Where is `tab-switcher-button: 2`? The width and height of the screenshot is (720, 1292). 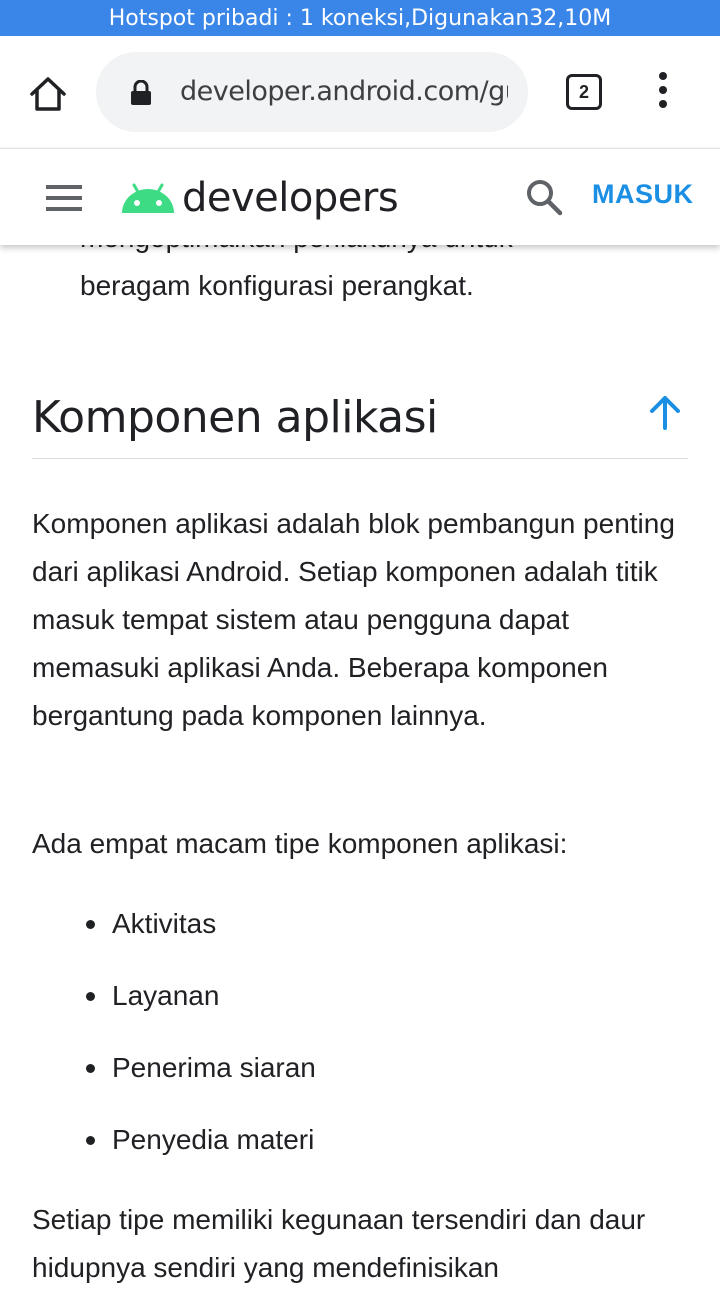
tab-switcher-button: 2 is located at coordinates (584, 92).